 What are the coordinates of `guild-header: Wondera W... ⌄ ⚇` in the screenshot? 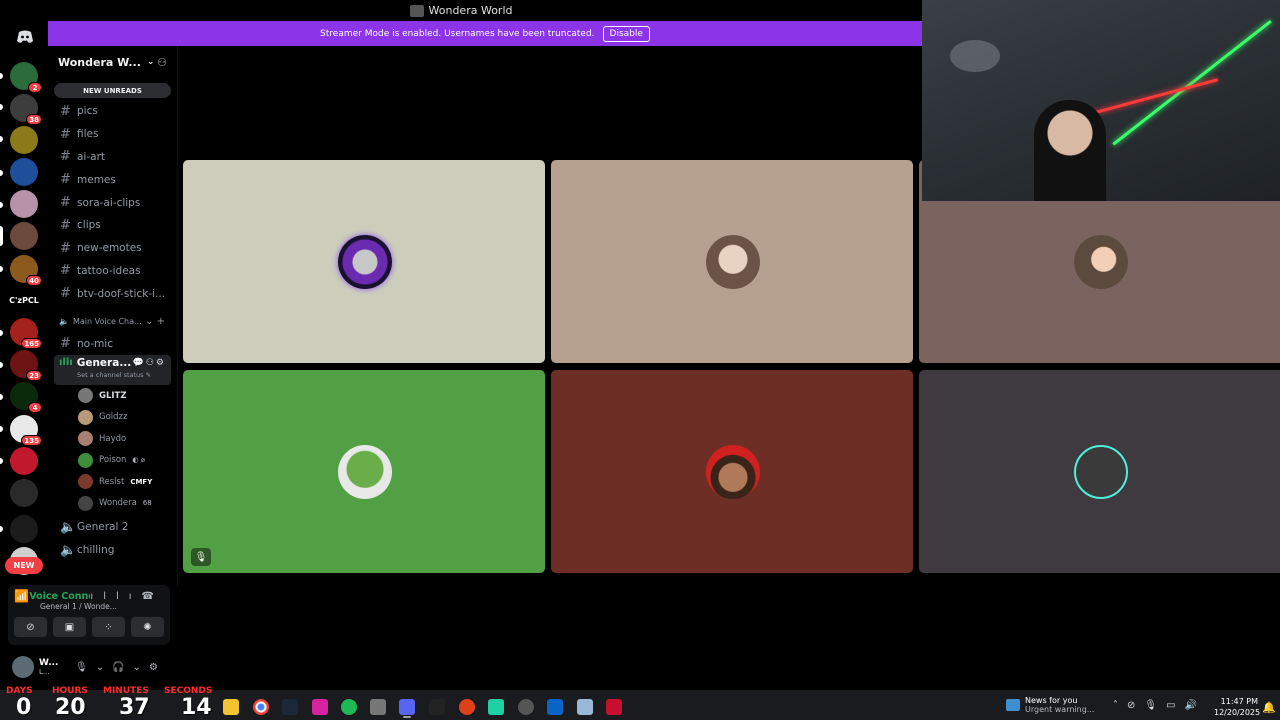 It's located at (112, 62).